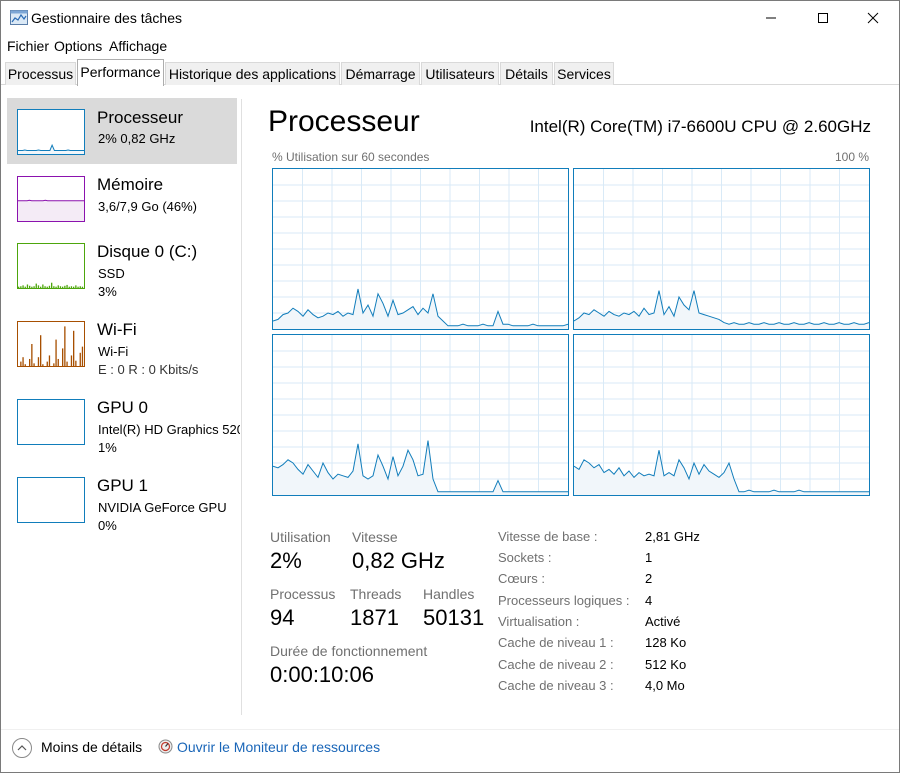 This screenshot has width=900, height=773. What do you see at coordinates (120, 72) in the screenshot?
I see `tab-performance: Performance` at bounding box center [120, 72].